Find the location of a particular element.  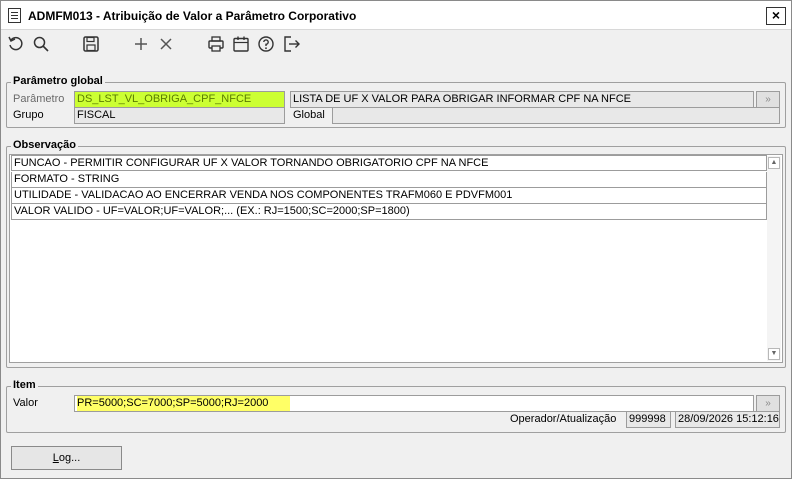

valor-lookup-button: » is located at coordinates (768, 403).